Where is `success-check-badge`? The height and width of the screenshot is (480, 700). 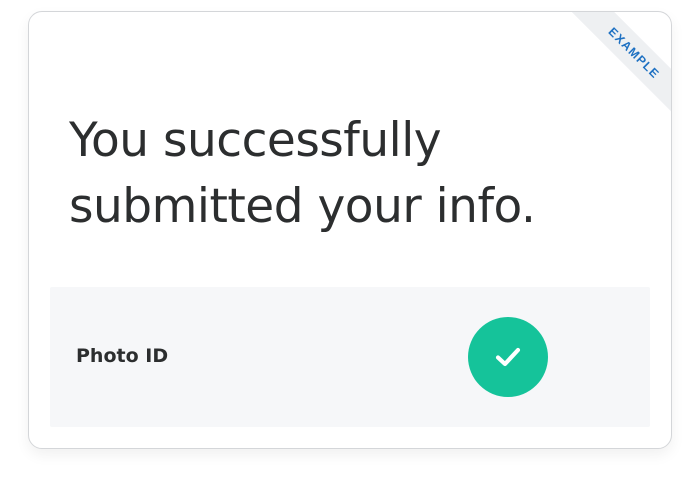
success-check-badge is located at coordinates (508, 357).